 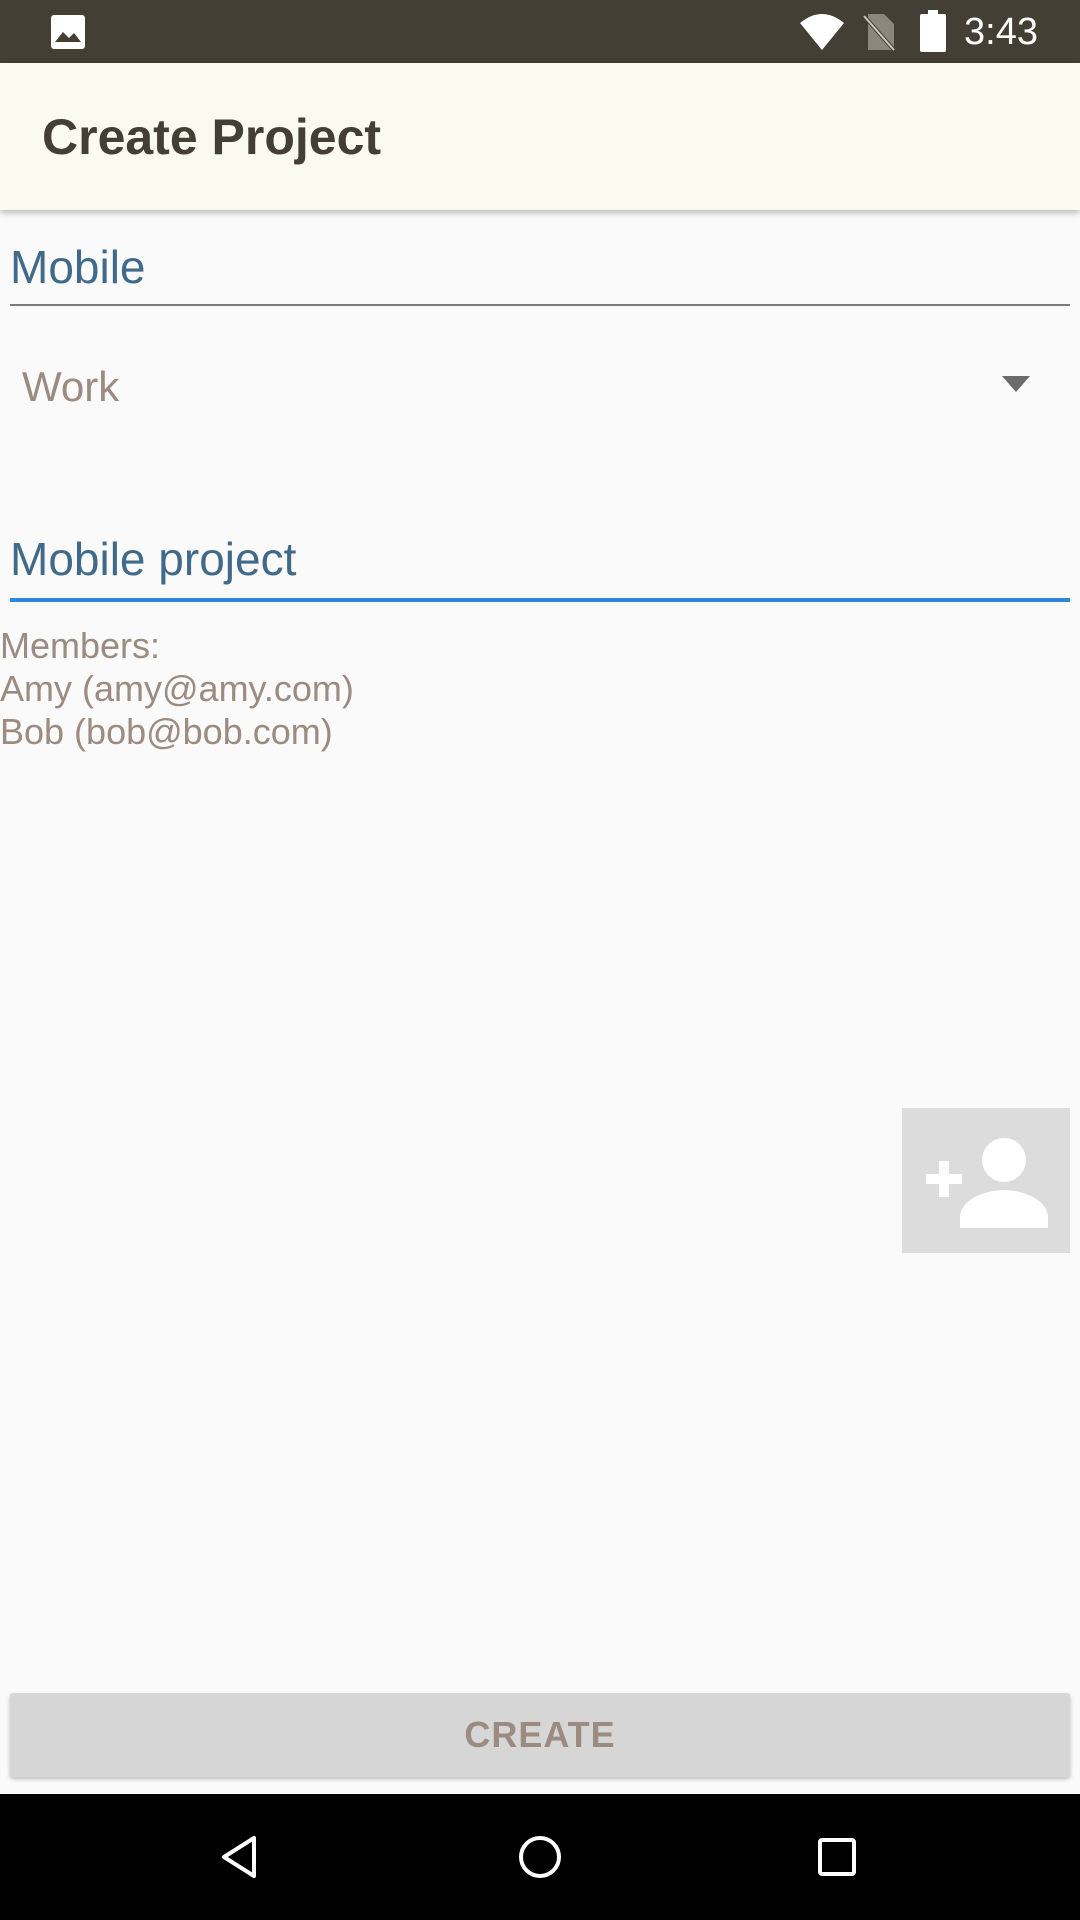 I want to click on page-title: Create Project, so click(x=212, y=137).